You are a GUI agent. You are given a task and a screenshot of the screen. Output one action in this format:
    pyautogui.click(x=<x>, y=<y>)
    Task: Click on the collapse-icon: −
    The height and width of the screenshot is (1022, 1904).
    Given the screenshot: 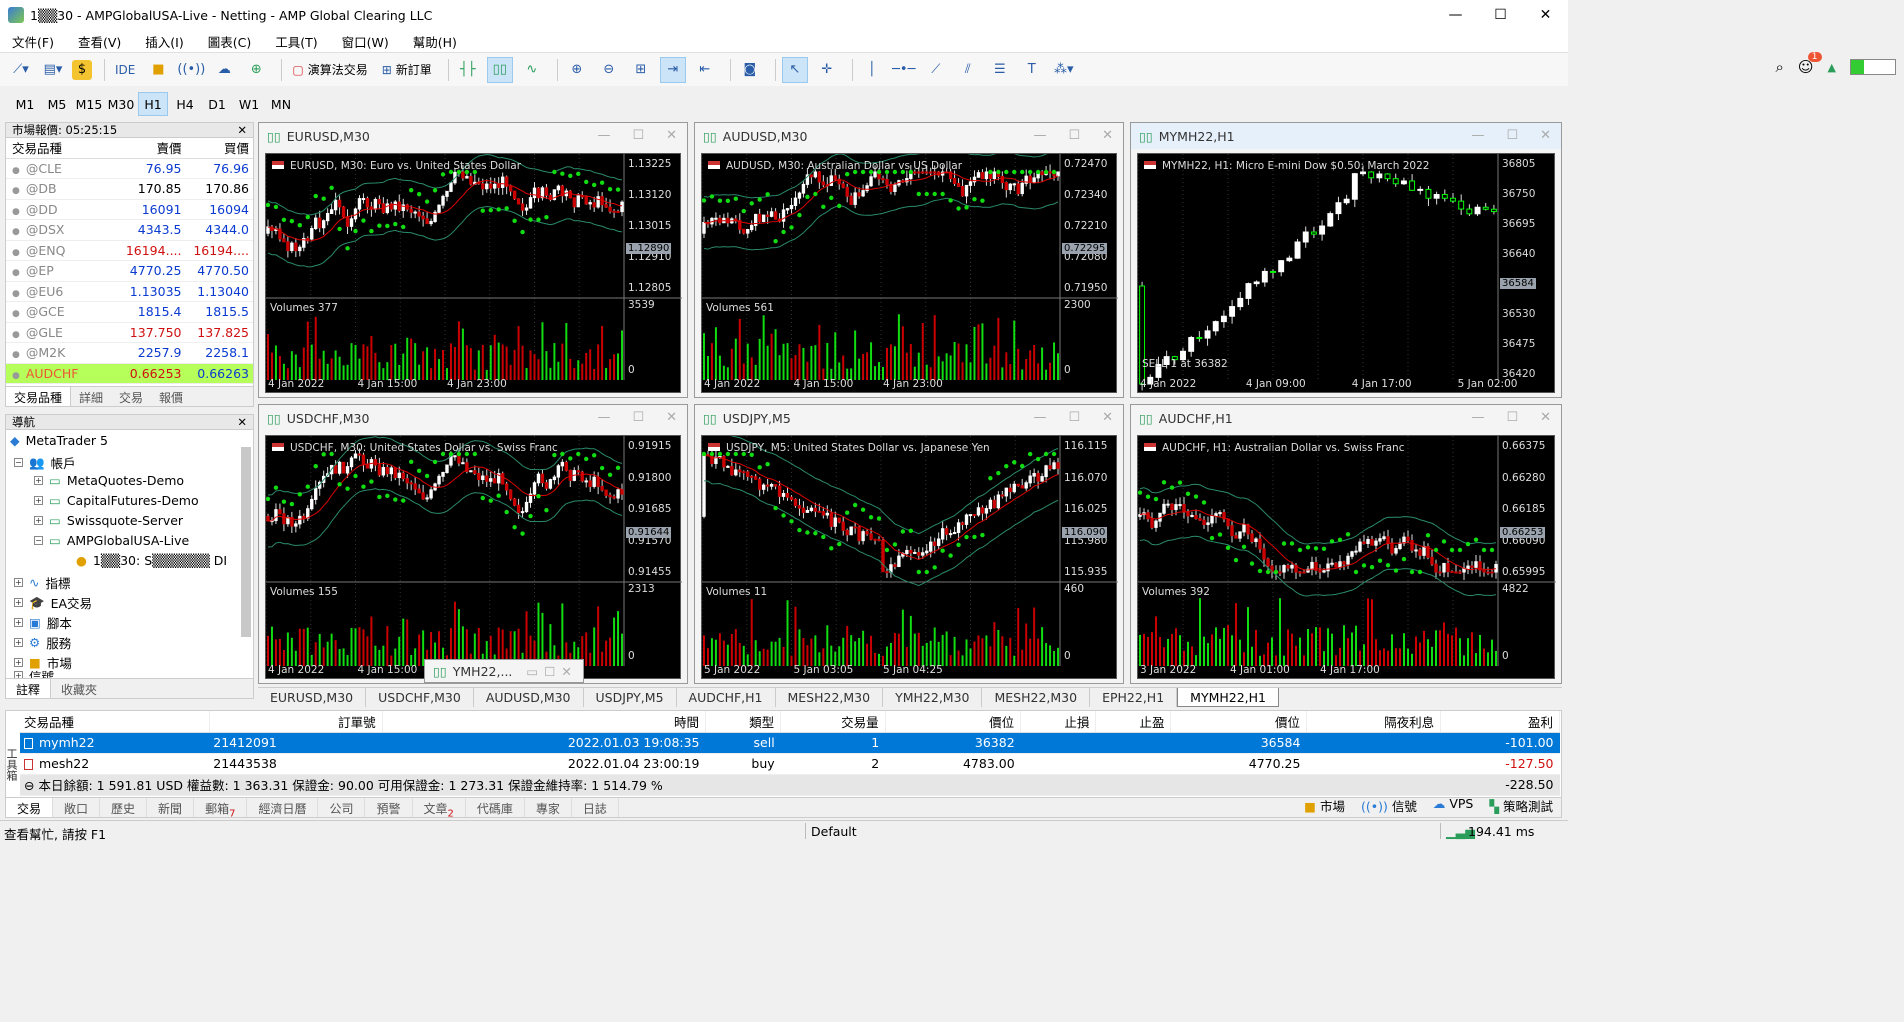 What is the action you would take?
    pyautogui.click(x=18, y=462)
    